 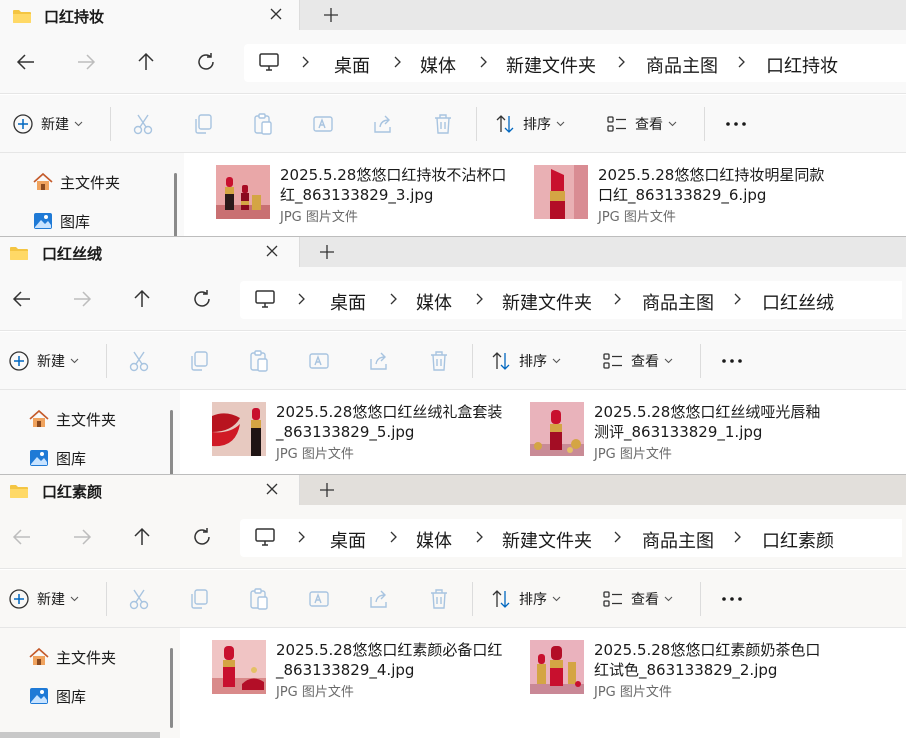 What do you see at coordinates (453, 361) in the screenshot?
I see `command-bar: 新建 排序 查看` at bounding box center [453, 361].